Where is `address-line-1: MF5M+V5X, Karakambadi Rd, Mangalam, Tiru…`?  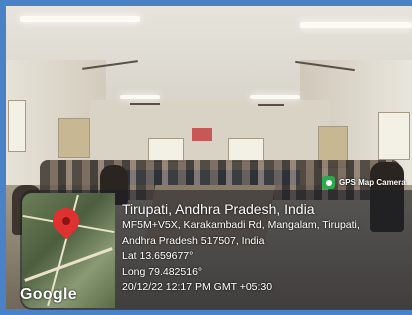
address-line-1: MF5M+V5X, Karakambadi Rd, Mangalam, Tiru… is located at coordinates (241, 225).